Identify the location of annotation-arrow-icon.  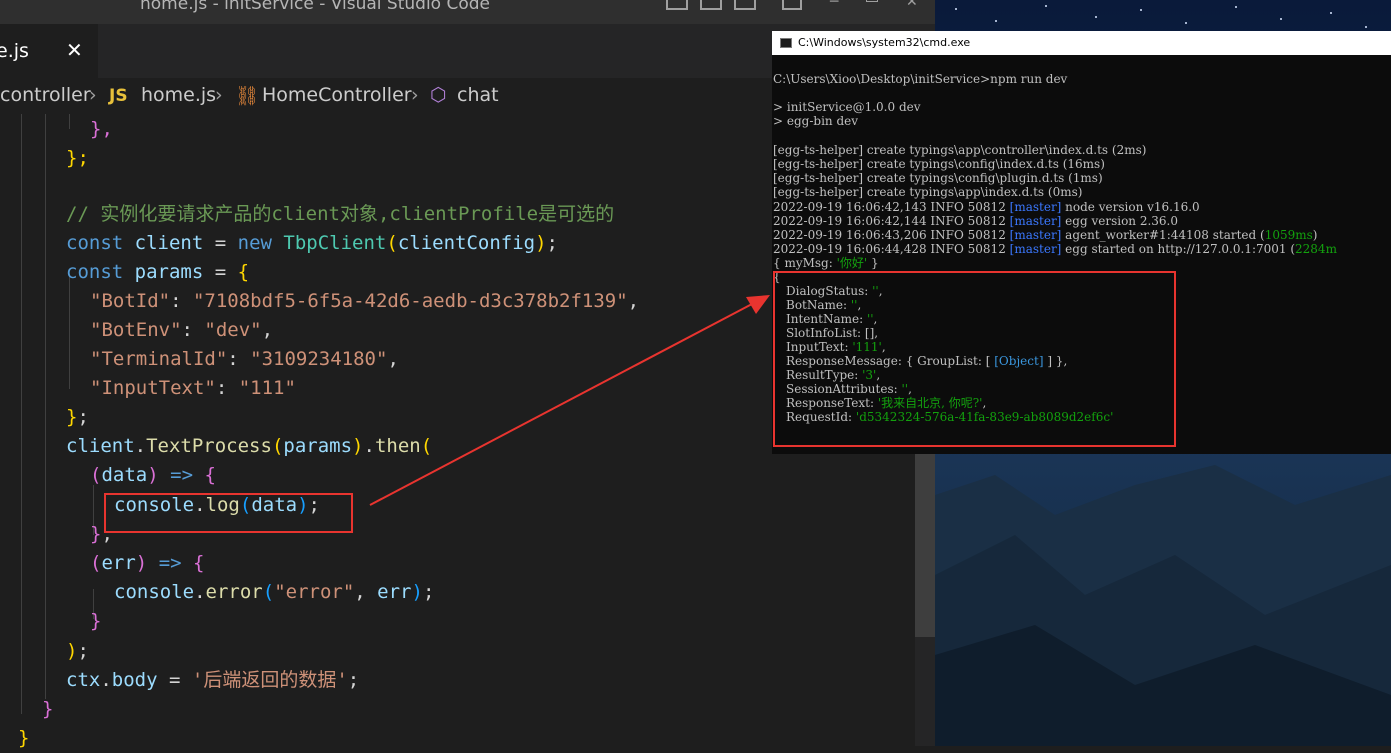
(569, 400).